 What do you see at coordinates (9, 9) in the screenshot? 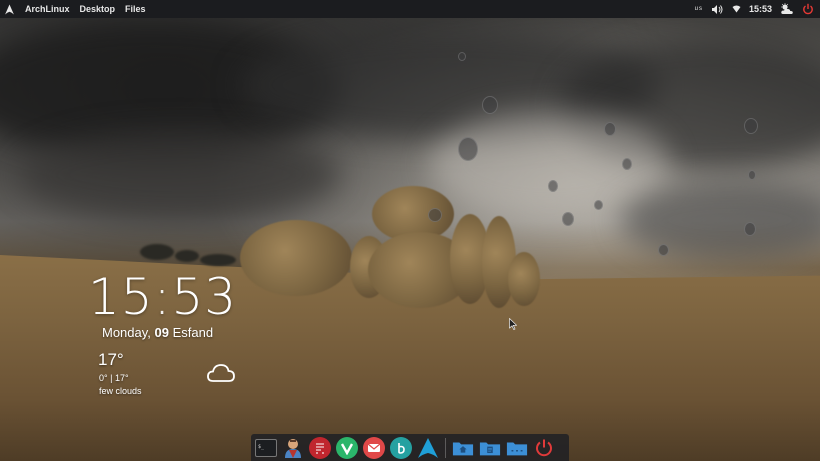
I see `arch-logo-icon` at bounding box center [9, 9].